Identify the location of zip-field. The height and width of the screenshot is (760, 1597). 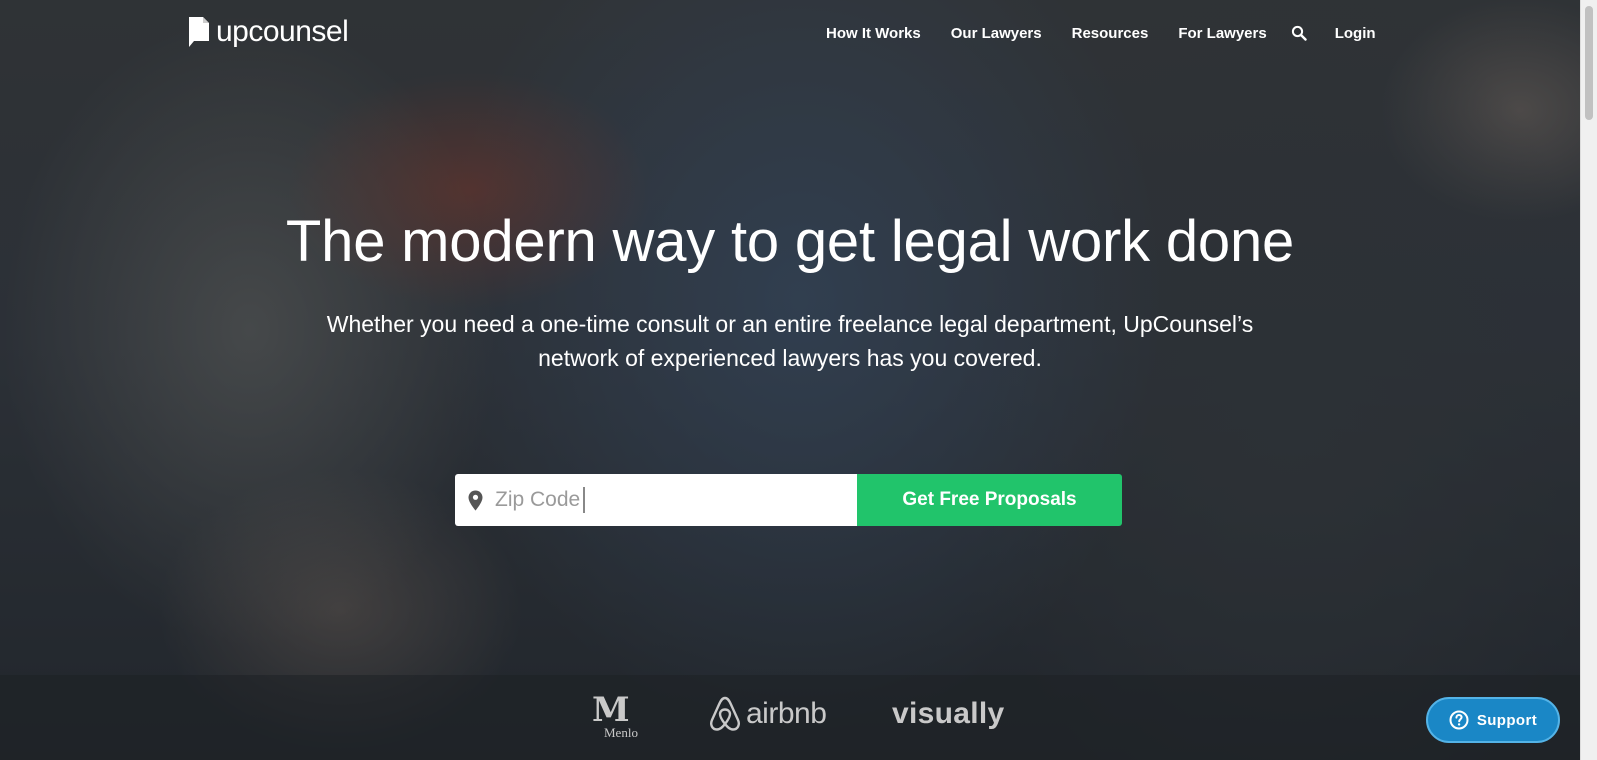
(656, 500).